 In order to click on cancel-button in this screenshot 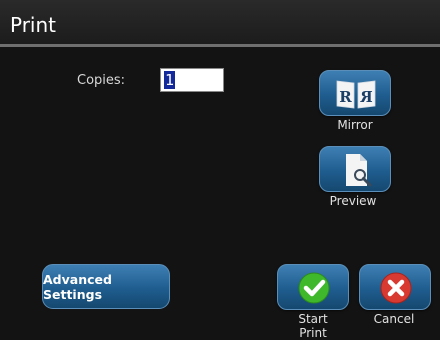, I will do `click(395, 287)`.